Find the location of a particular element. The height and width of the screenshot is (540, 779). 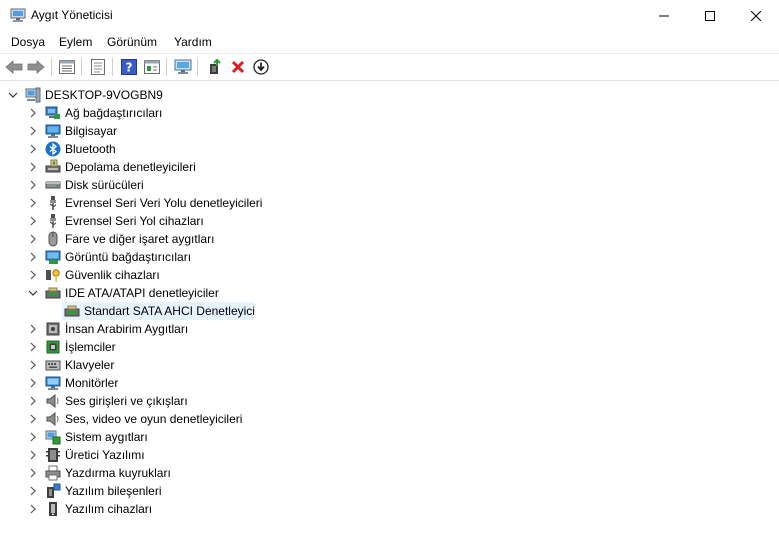

storage-controller-icon is located at coordinates (53, 166).